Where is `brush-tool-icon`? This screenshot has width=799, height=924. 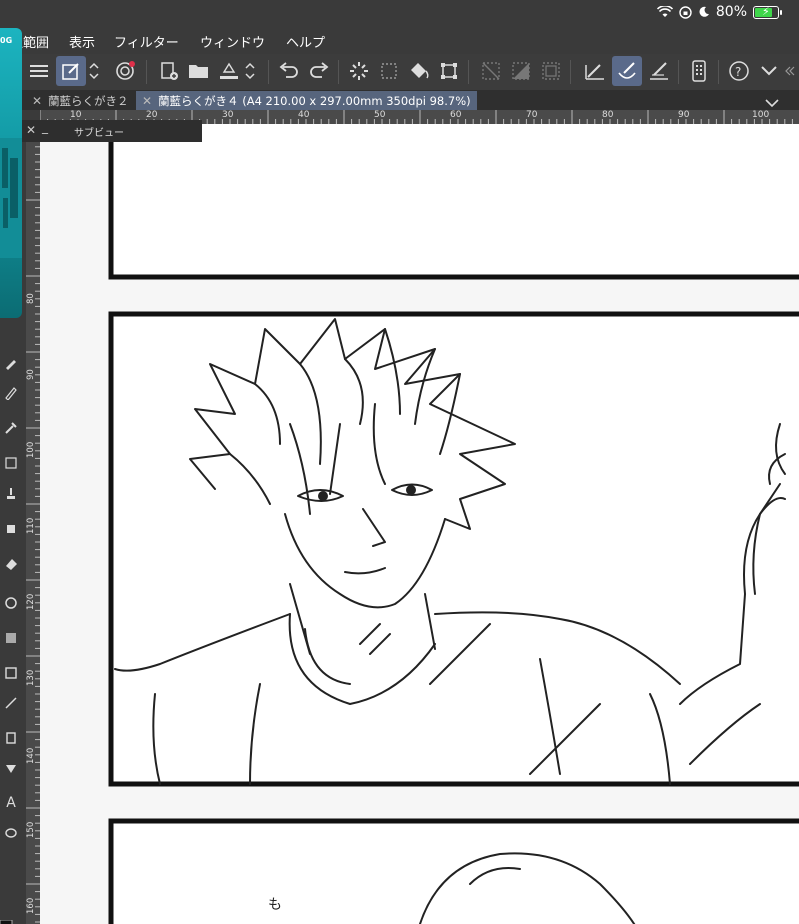
brush-tool-icon is located at coordinates (11, 428).